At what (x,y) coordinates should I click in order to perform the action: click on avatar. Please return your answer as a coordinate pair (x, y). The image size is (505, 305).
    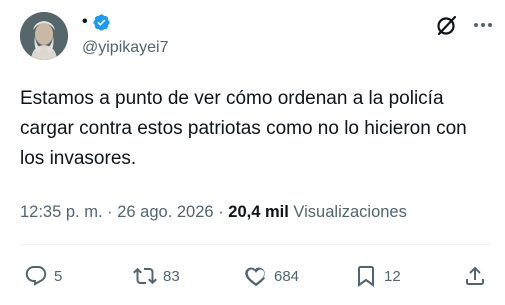
    Looking at the image, I should click on (44, 36).